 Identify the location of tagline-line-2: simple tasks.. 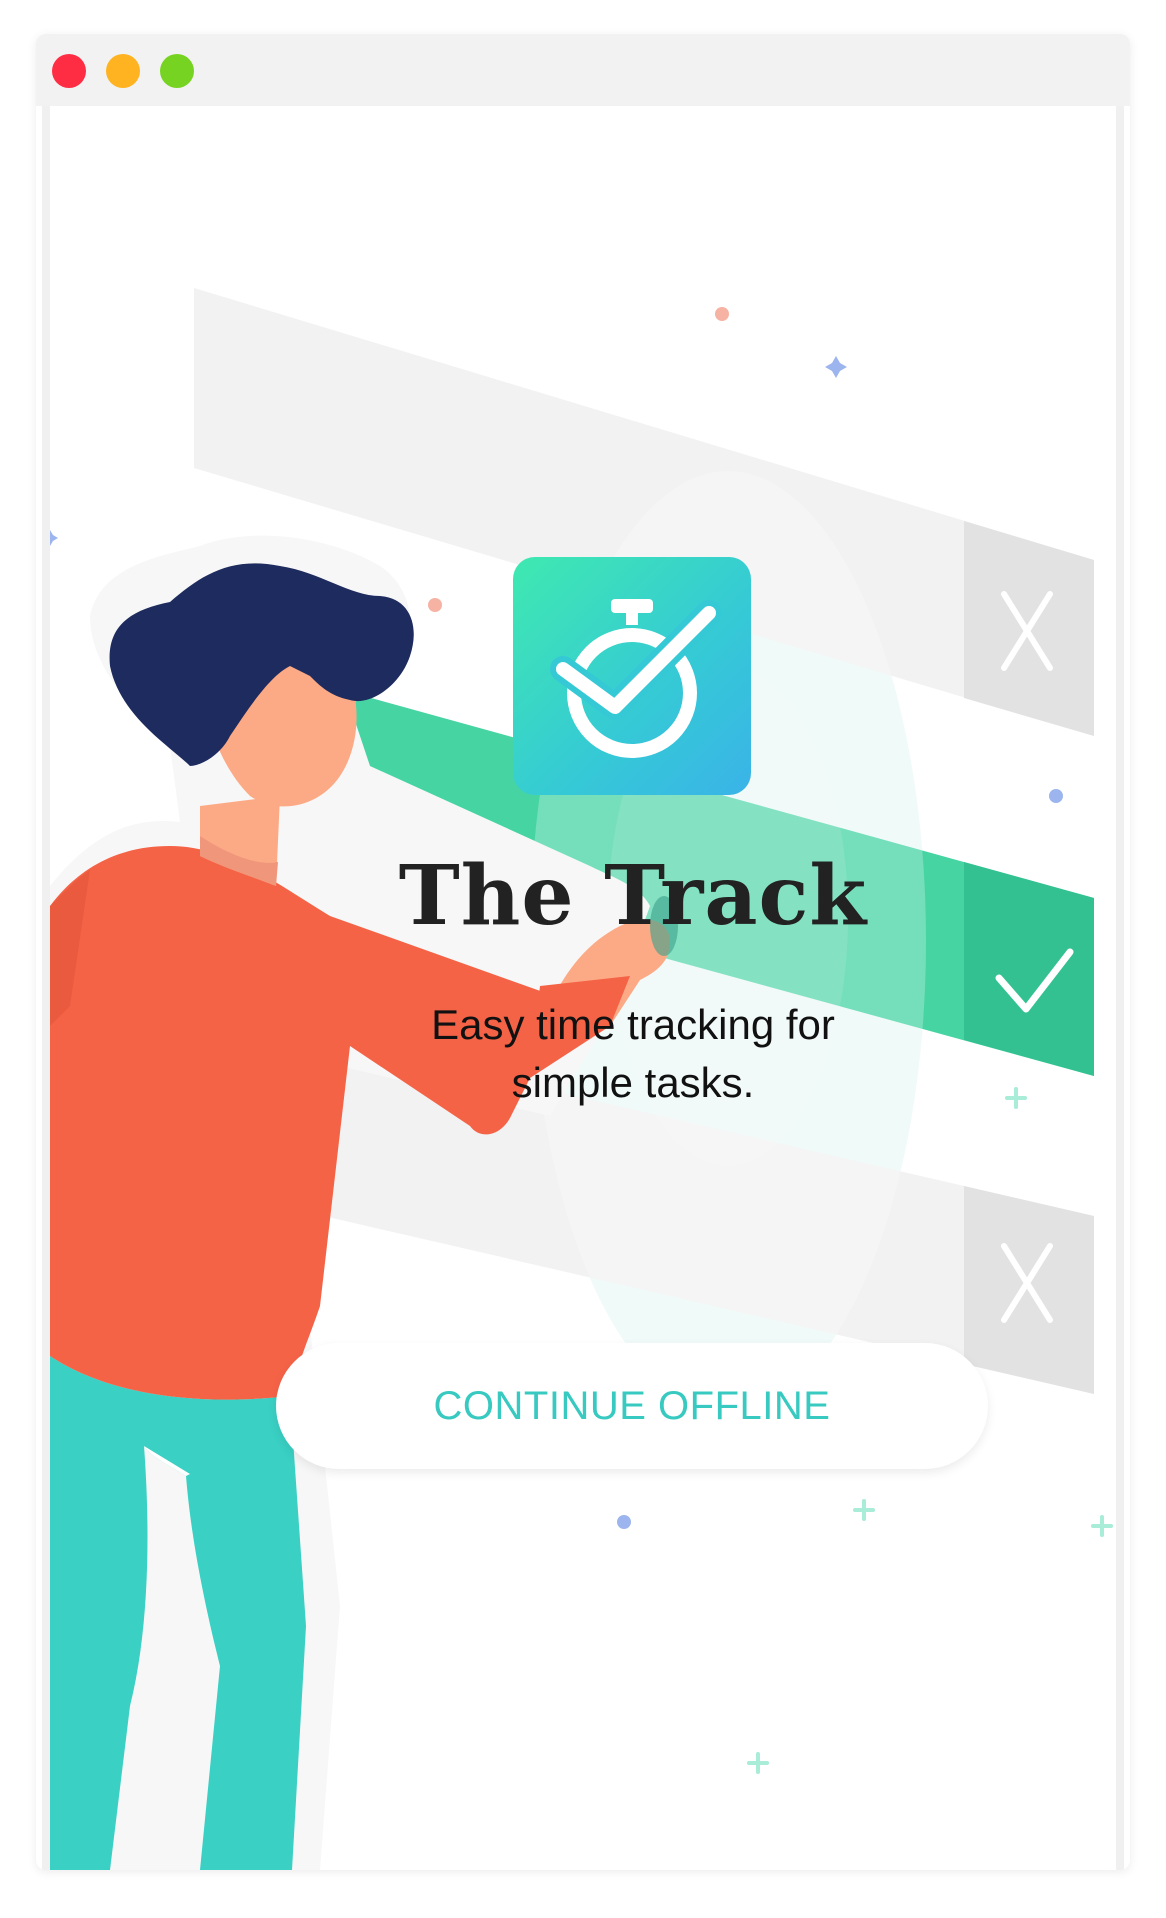
(633, 1082).